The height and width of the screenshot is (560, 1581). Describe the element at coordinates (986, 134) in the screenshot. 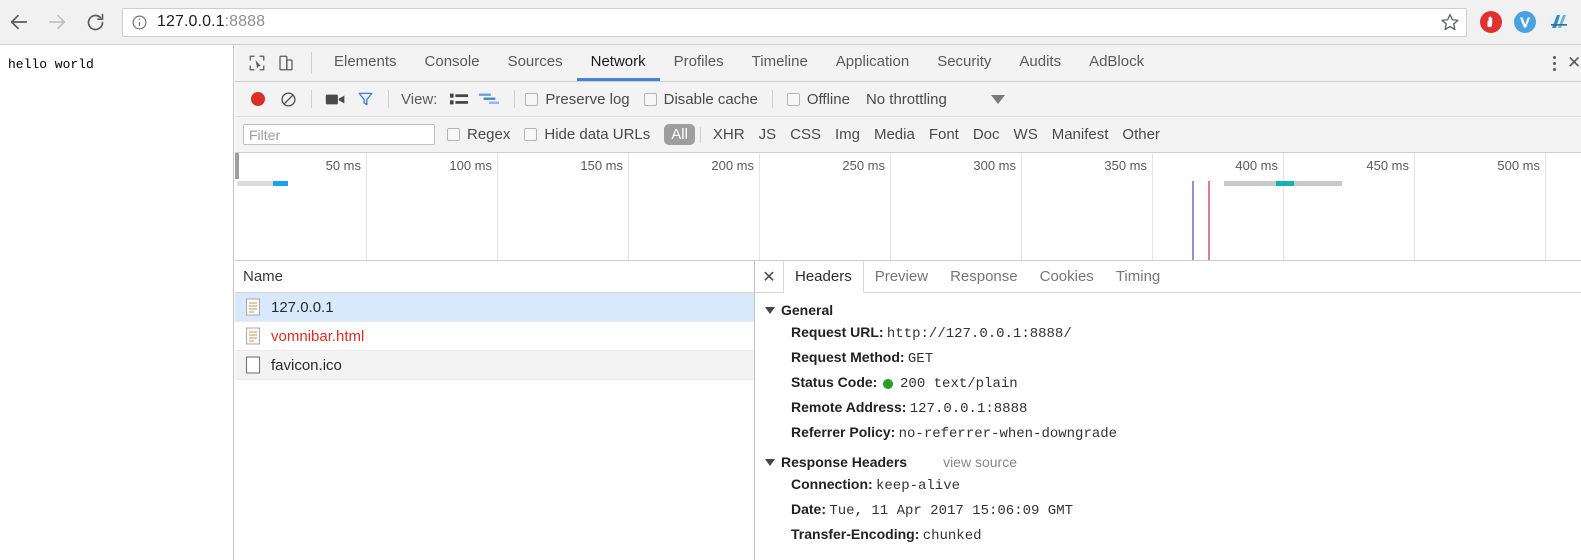

I see `filter-type-doc: Doc` at that location.